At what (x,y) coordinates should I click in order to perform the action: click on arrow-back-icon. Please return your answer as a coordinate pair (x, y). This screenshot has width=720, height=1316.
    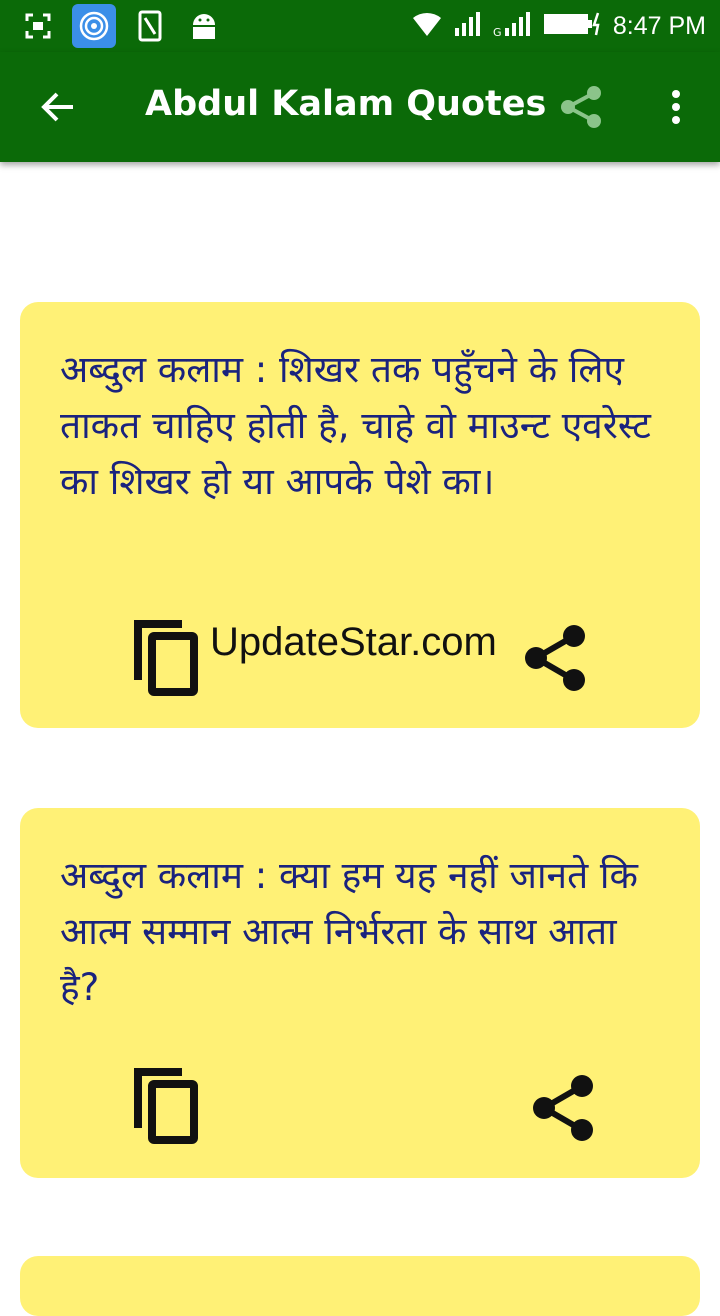
    Looking at the image, I should click on (57, 107).